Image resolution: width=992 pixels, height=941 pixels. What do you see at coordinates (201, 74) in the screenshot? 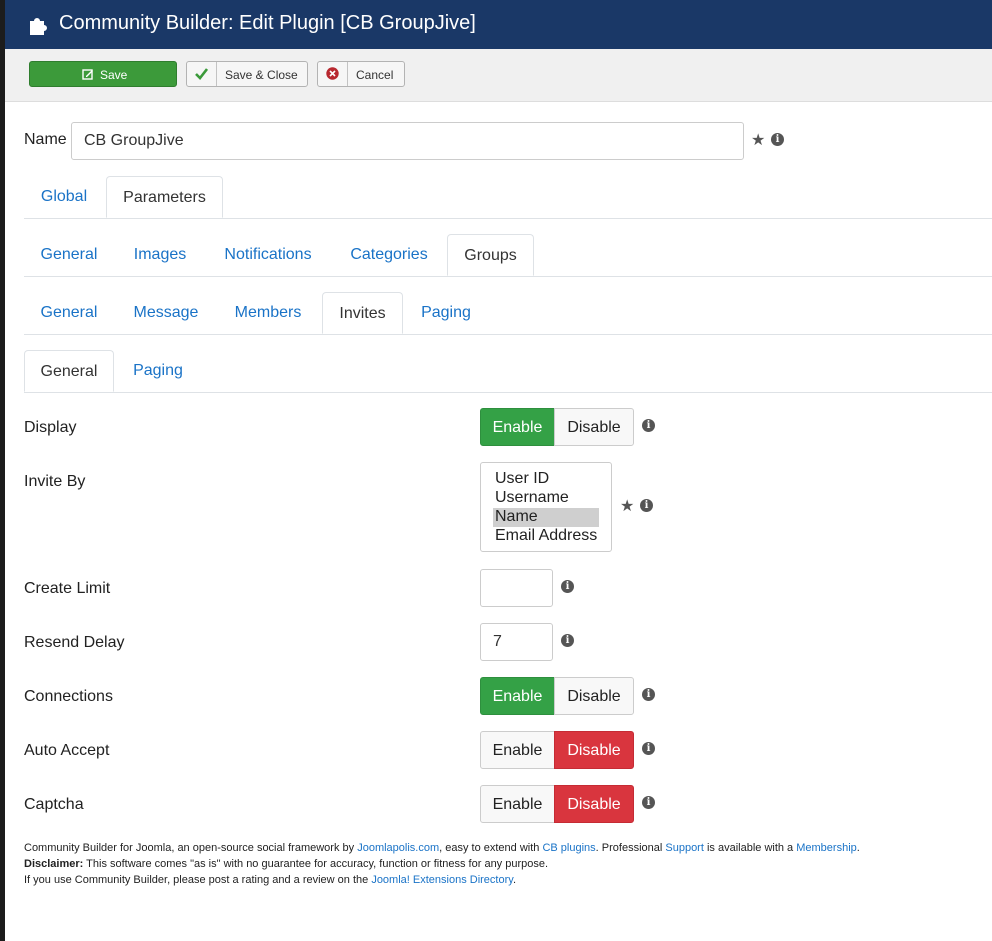
I see `check-icon` at bounding box center [201, 74].